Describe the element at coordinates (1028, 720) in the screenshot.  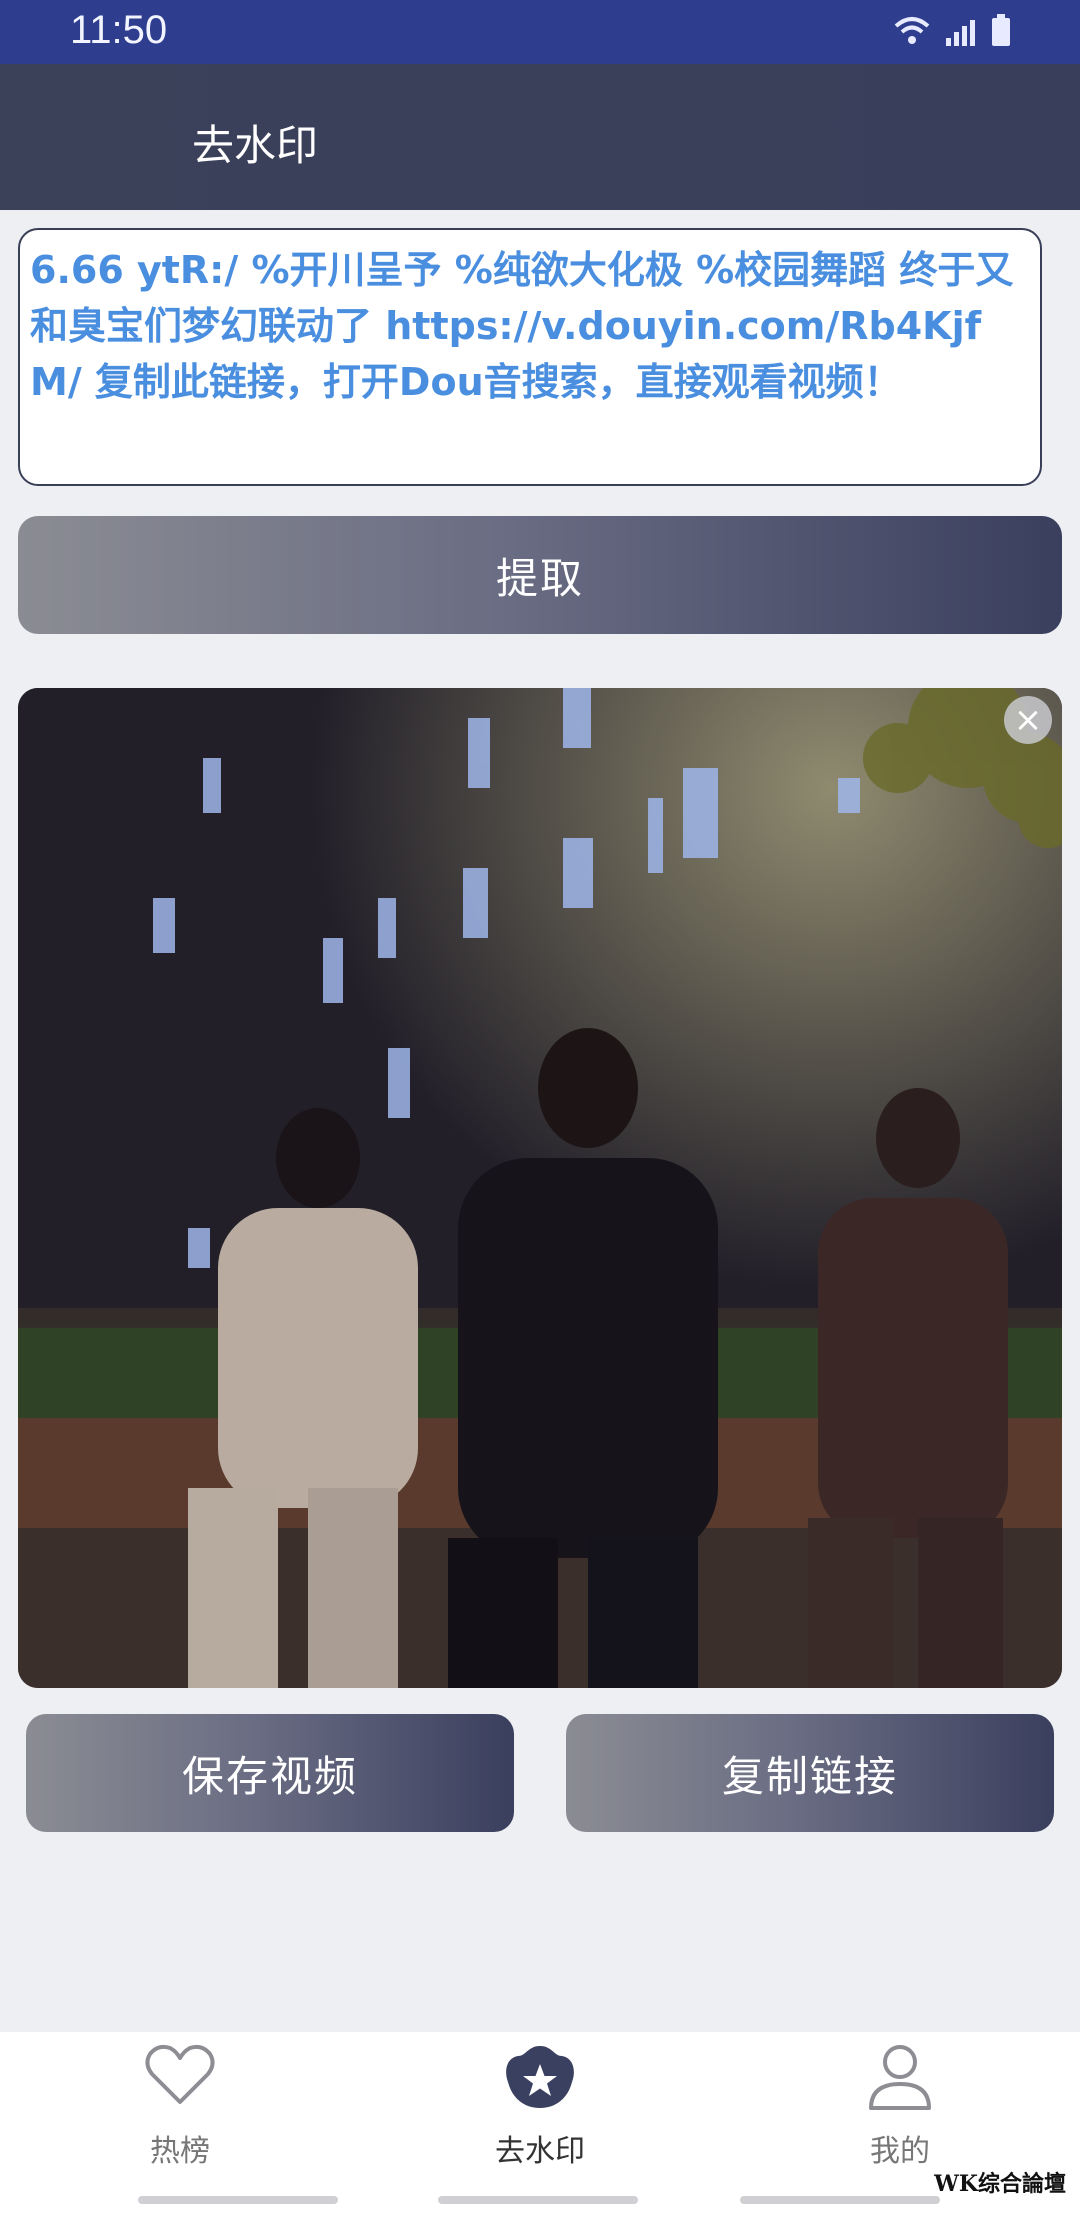
I see `close-icon: ×` at that location.